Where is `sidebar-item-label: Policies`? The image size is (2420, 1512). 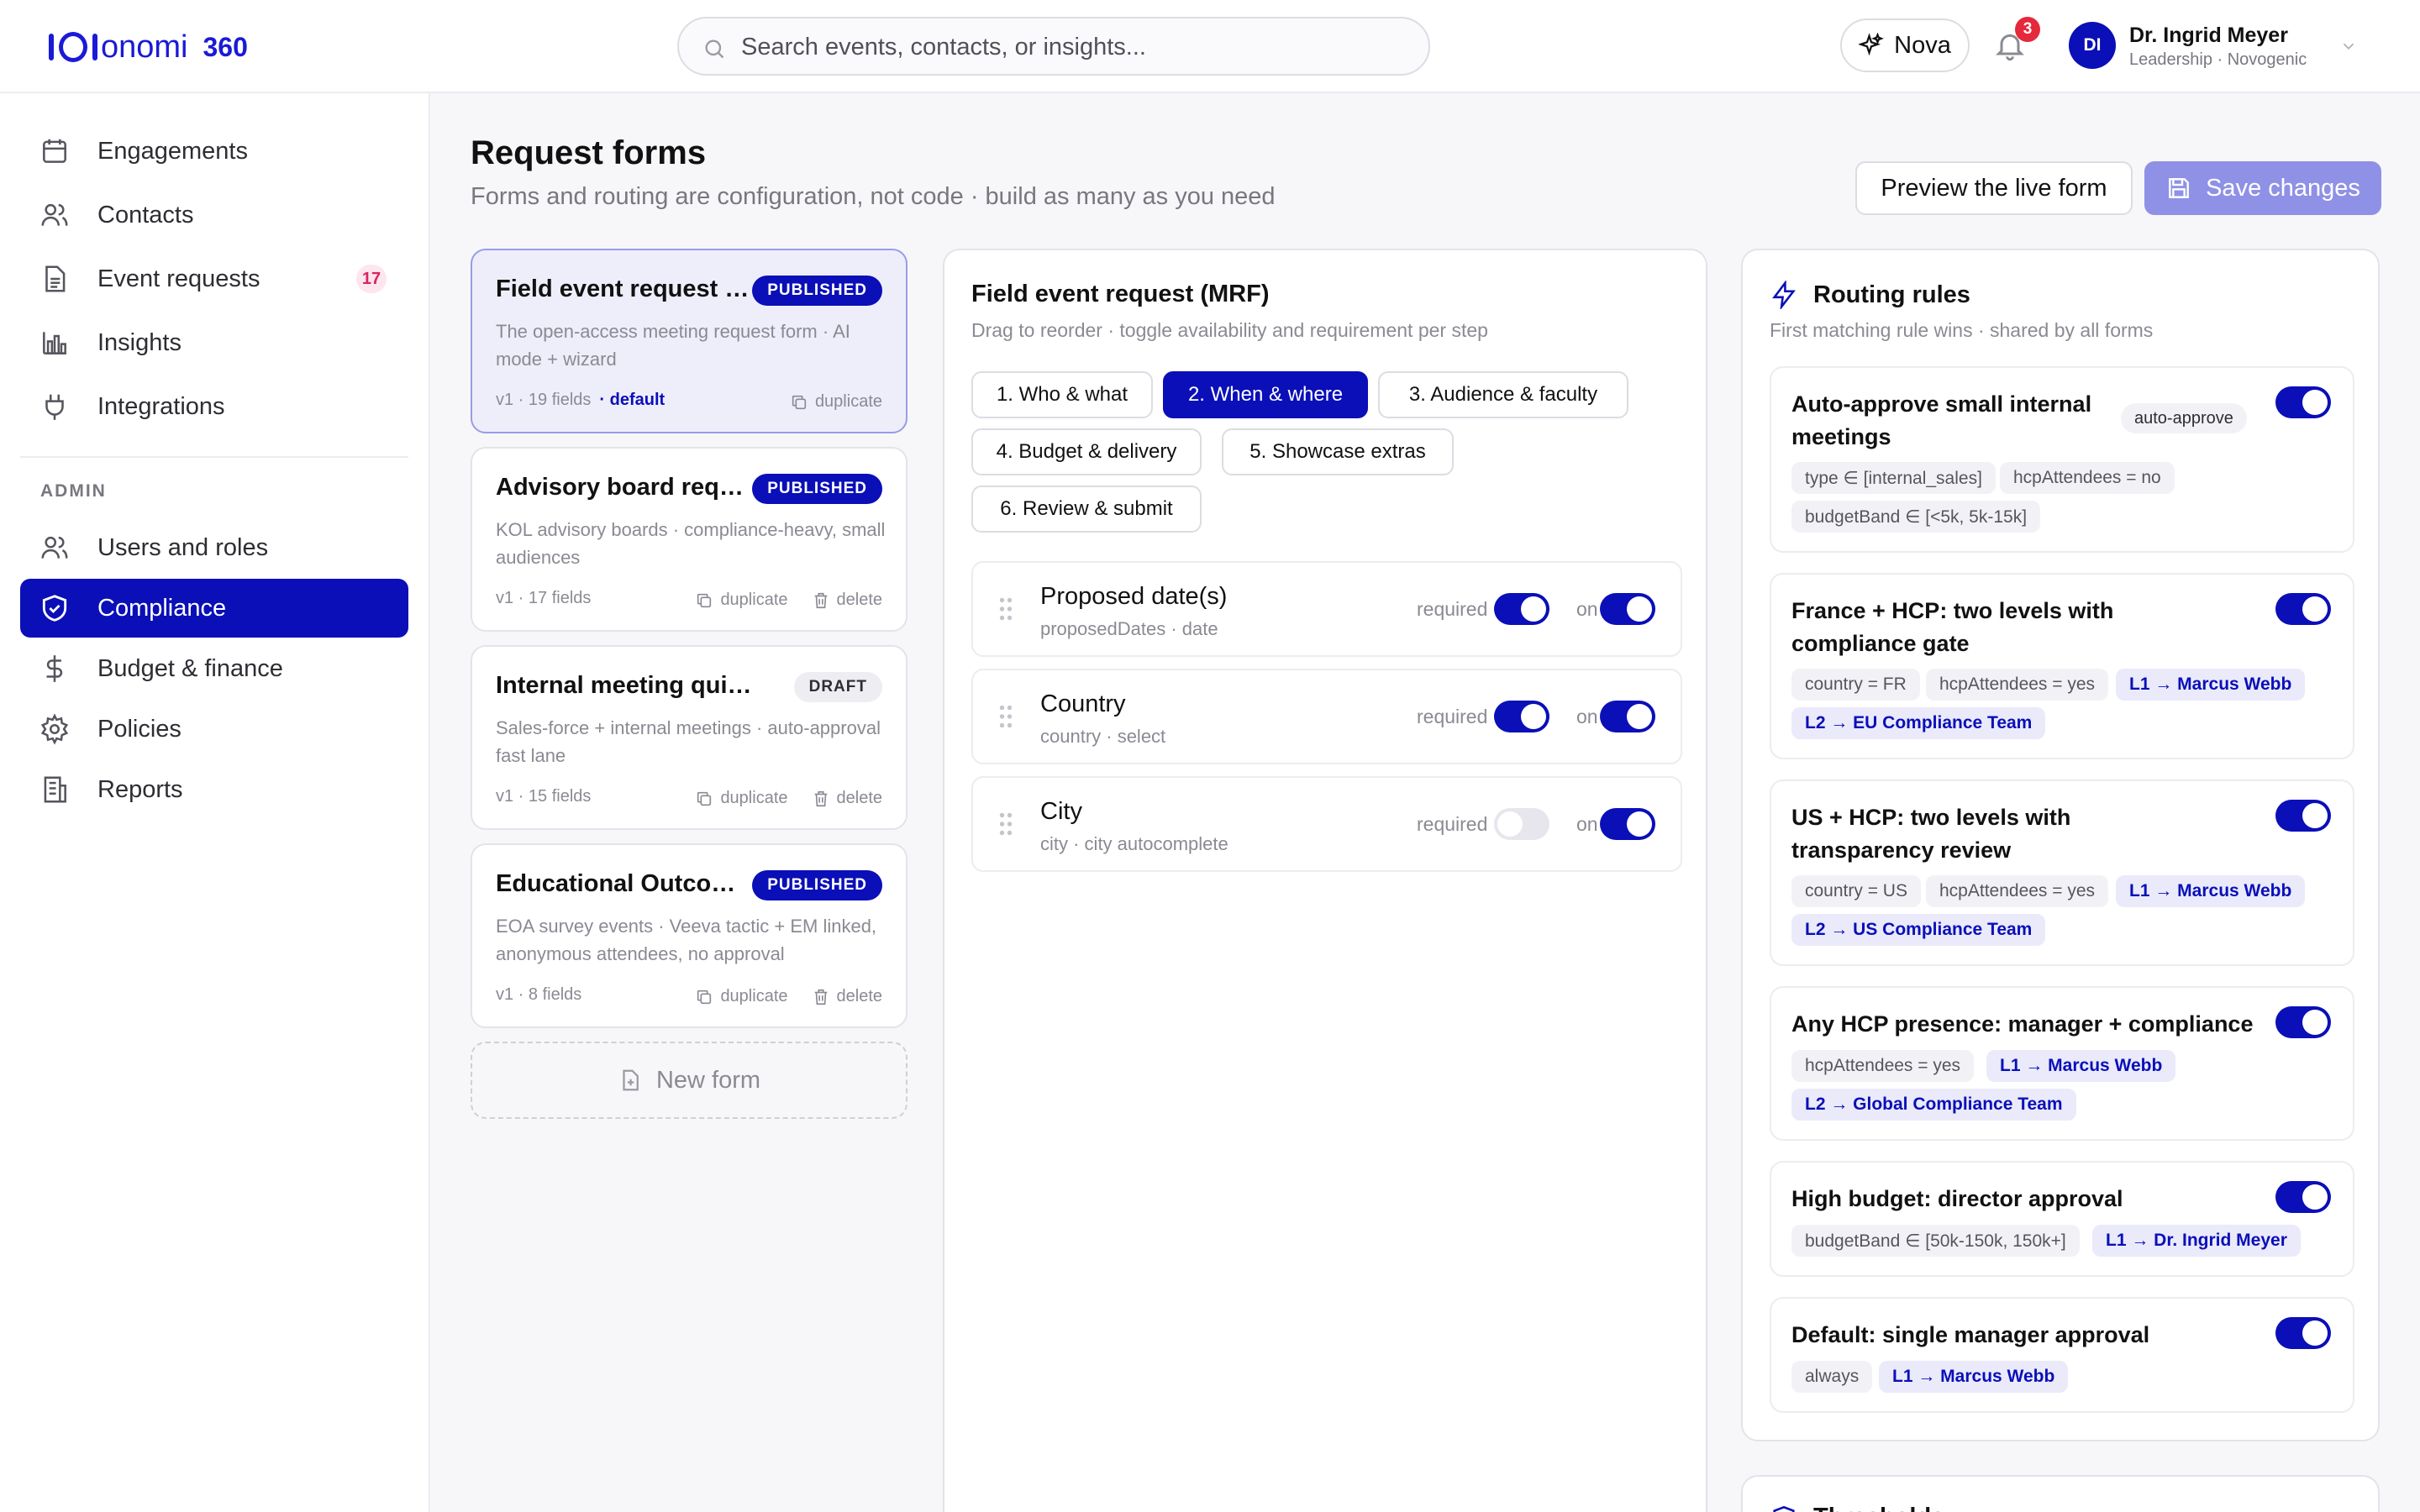
sidebar-item-label: Policies is located at coordinates (139, 729).